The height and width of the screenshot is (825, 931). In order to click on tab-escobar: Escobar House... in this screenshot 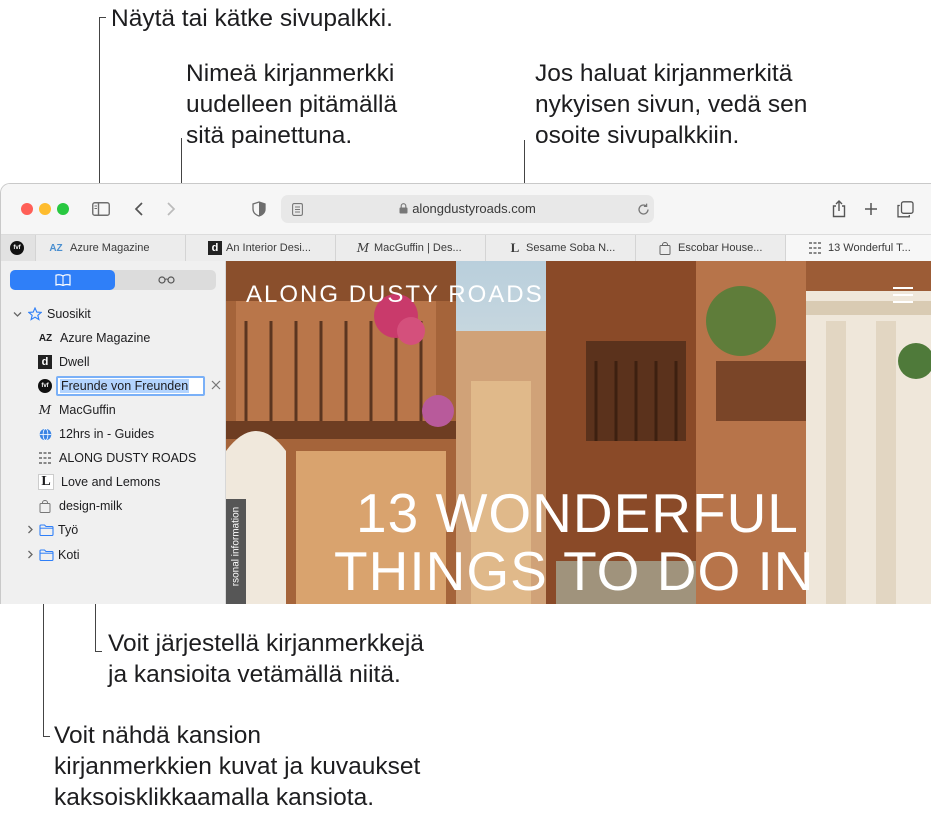, I will do `click(710, 248)`.